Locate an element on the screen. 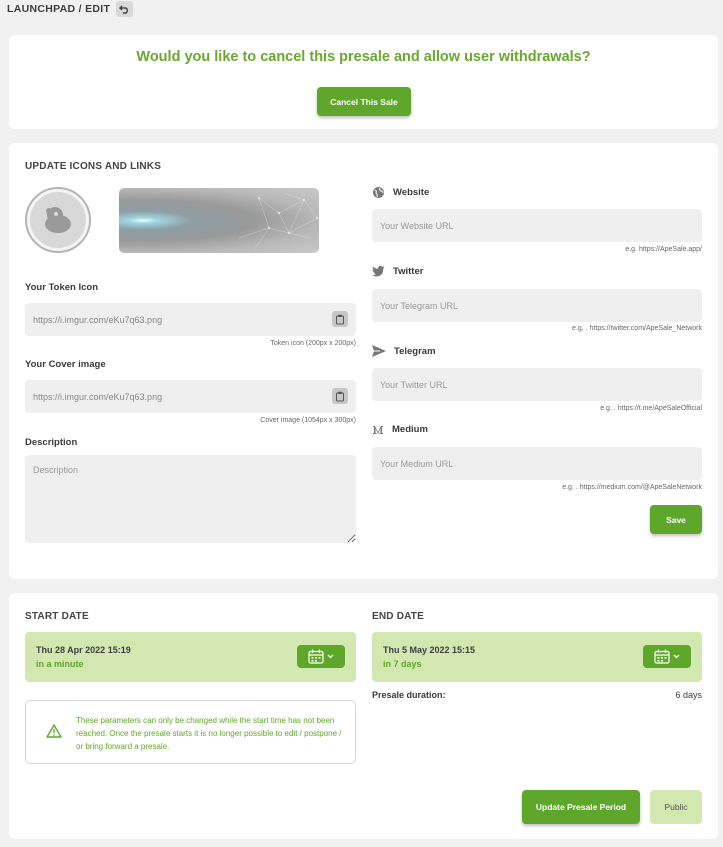 This screenshot has height=847, width=723. twitter-field is located at coordinates (537, 305).